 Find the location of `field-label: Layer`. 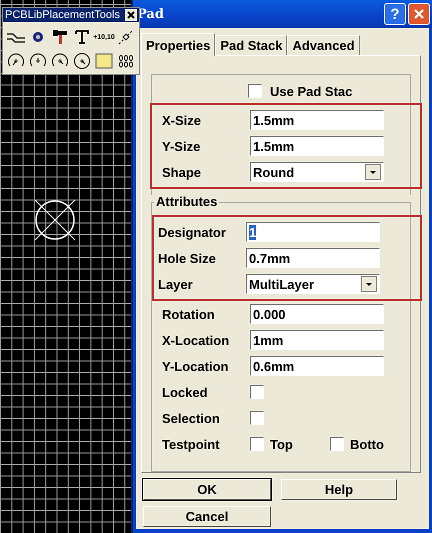

field-label: Layer is located at coordinates (176, 284).